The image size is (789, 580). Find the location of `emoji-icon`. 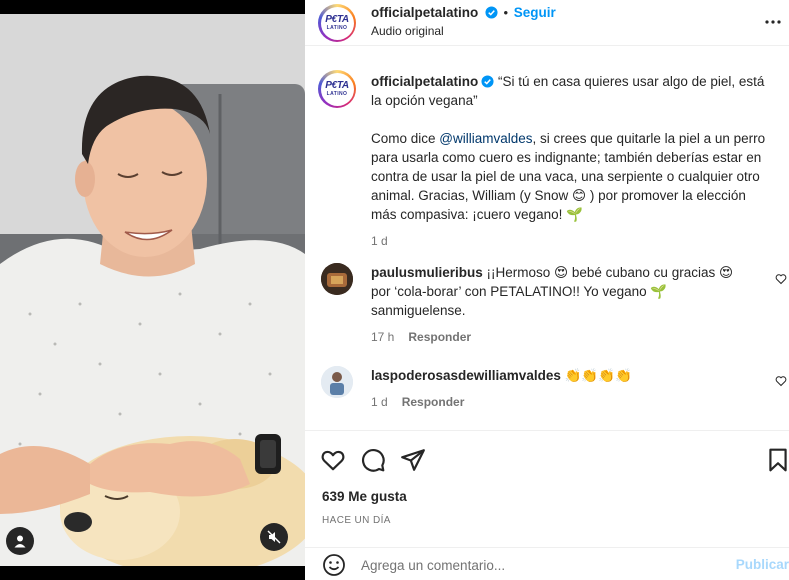

emoji-icon is located at coordinates (334, 565).